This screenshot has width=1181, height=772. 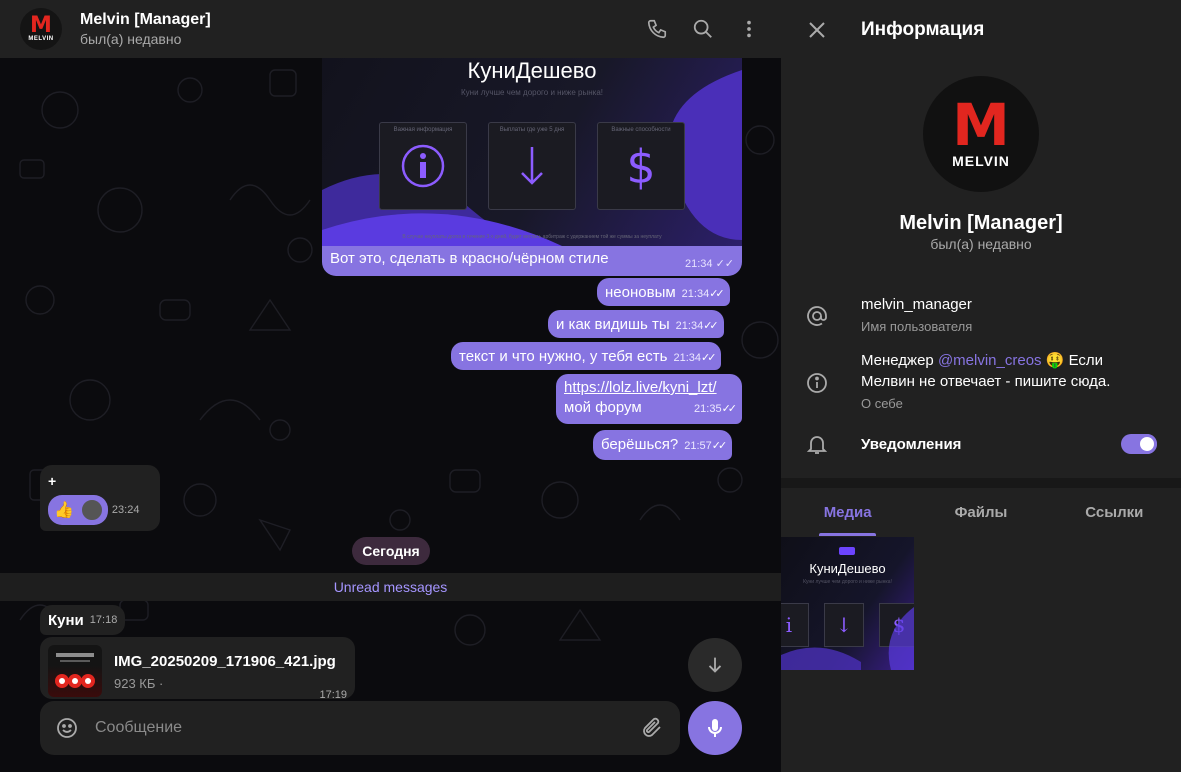 I want to click on media-tabs: Медиа Файлы Ссылки, so click(x=981, y=512).